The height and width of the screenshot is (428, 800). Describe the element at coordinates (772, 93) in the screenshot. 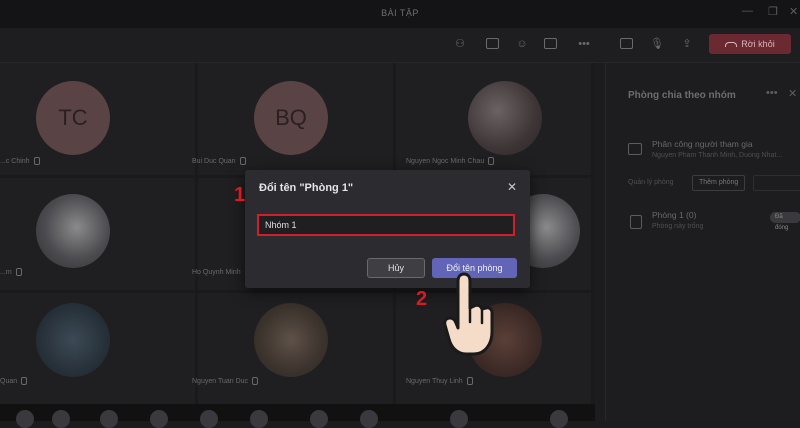

I see `more-options-icon: •••` at that location.